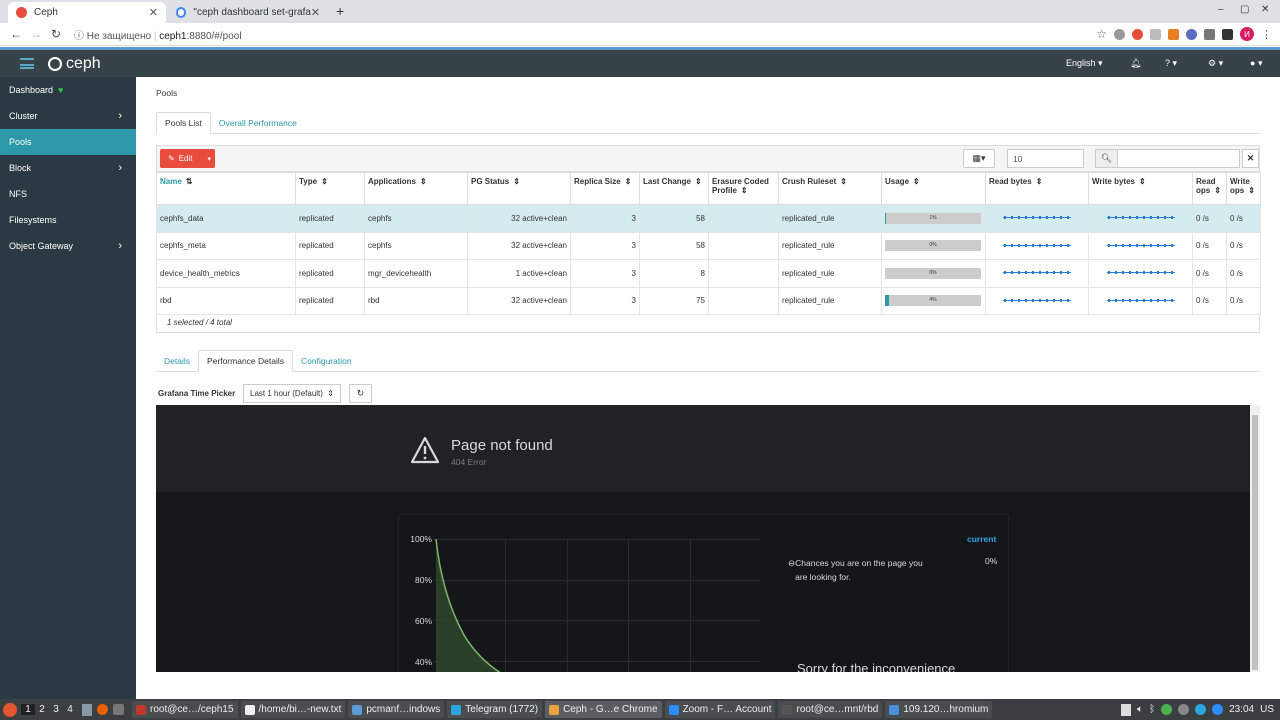 The width and height of the screenshot is (1280, 720). I want to click on start-menu-icon, so click(10, 709).